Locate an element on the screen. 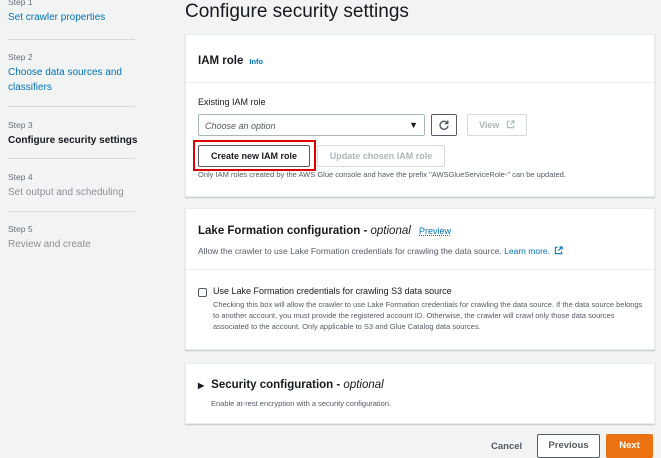 The image size is (661, 458). update-chosen-iam-role-button: Update chosen IAM role is located at coordinates (381, 156).